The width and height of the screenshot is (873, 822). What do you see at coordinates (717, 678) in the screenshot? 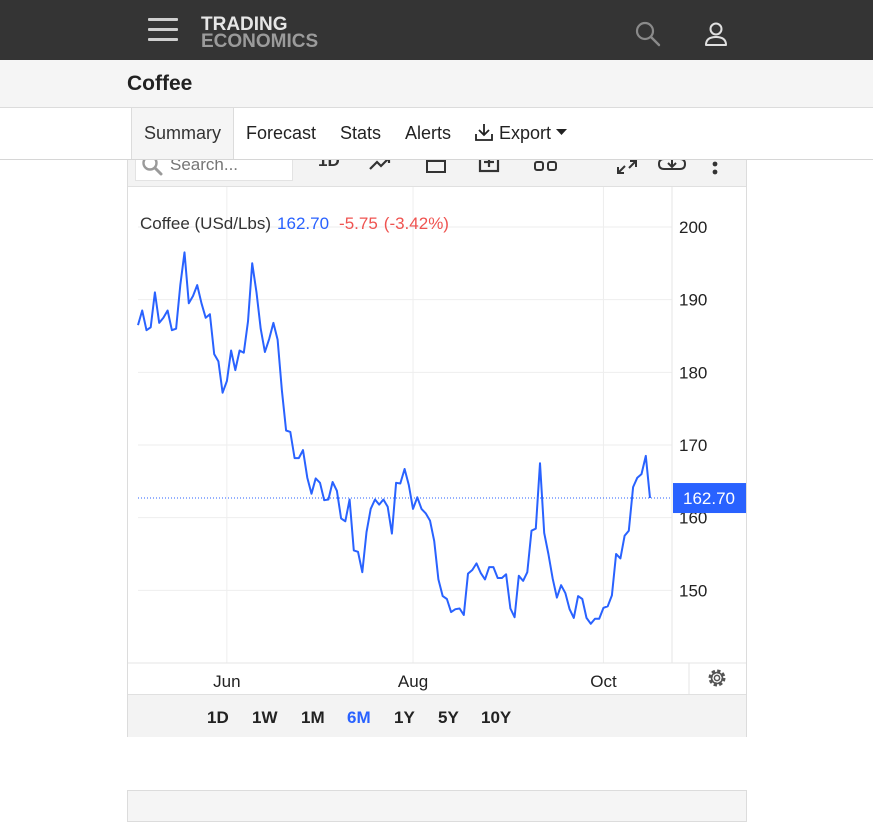
I see `gear-icon` at bounding box center [717, 678].